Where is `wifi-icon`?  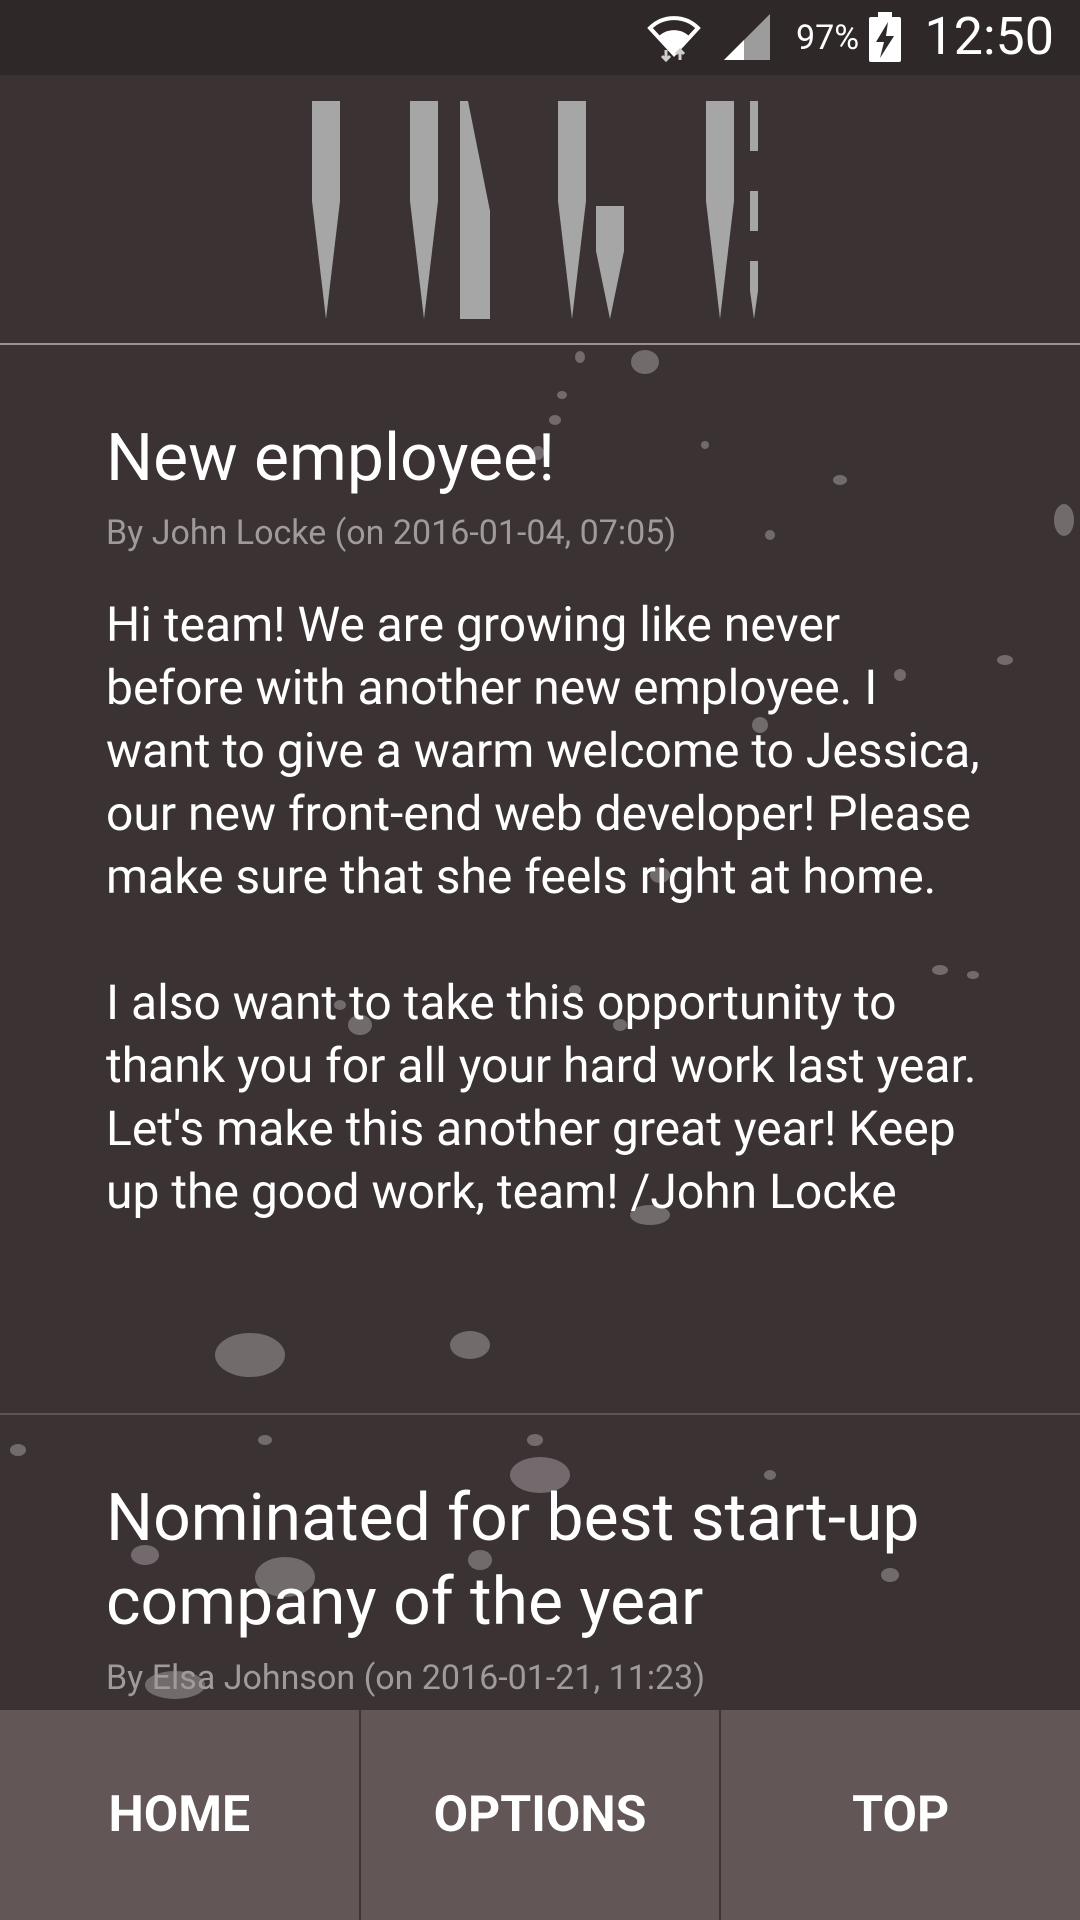
wifi-icon is located at coordinates (674, 38).